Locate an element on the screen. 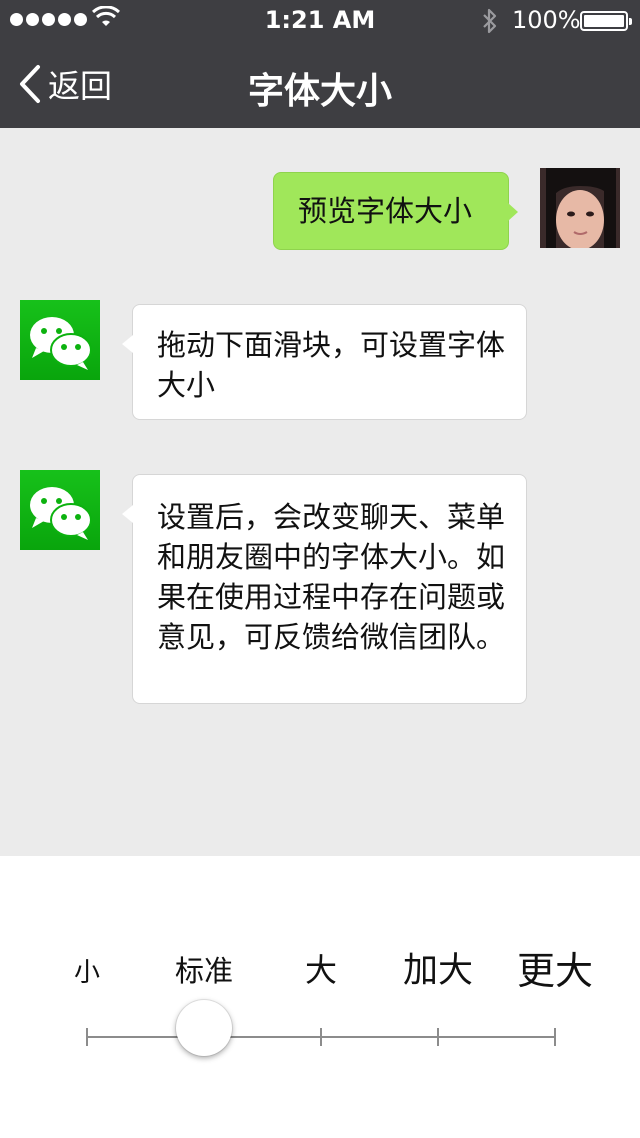 Image resolution: width=640 pixels, height=1138 pixels. size-option-larger: 加大 is located at coordinates (438, 967).